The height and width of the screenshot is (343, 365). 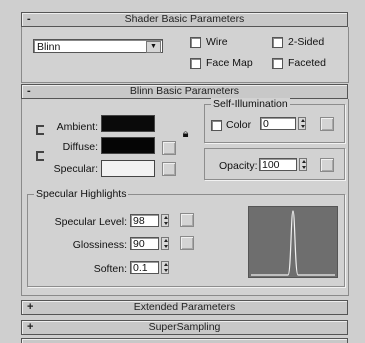 What do you see at coordinates (128, 145) in the screenshot?
I see `diffuse-color-swatch` at bounding box center [128, 145].